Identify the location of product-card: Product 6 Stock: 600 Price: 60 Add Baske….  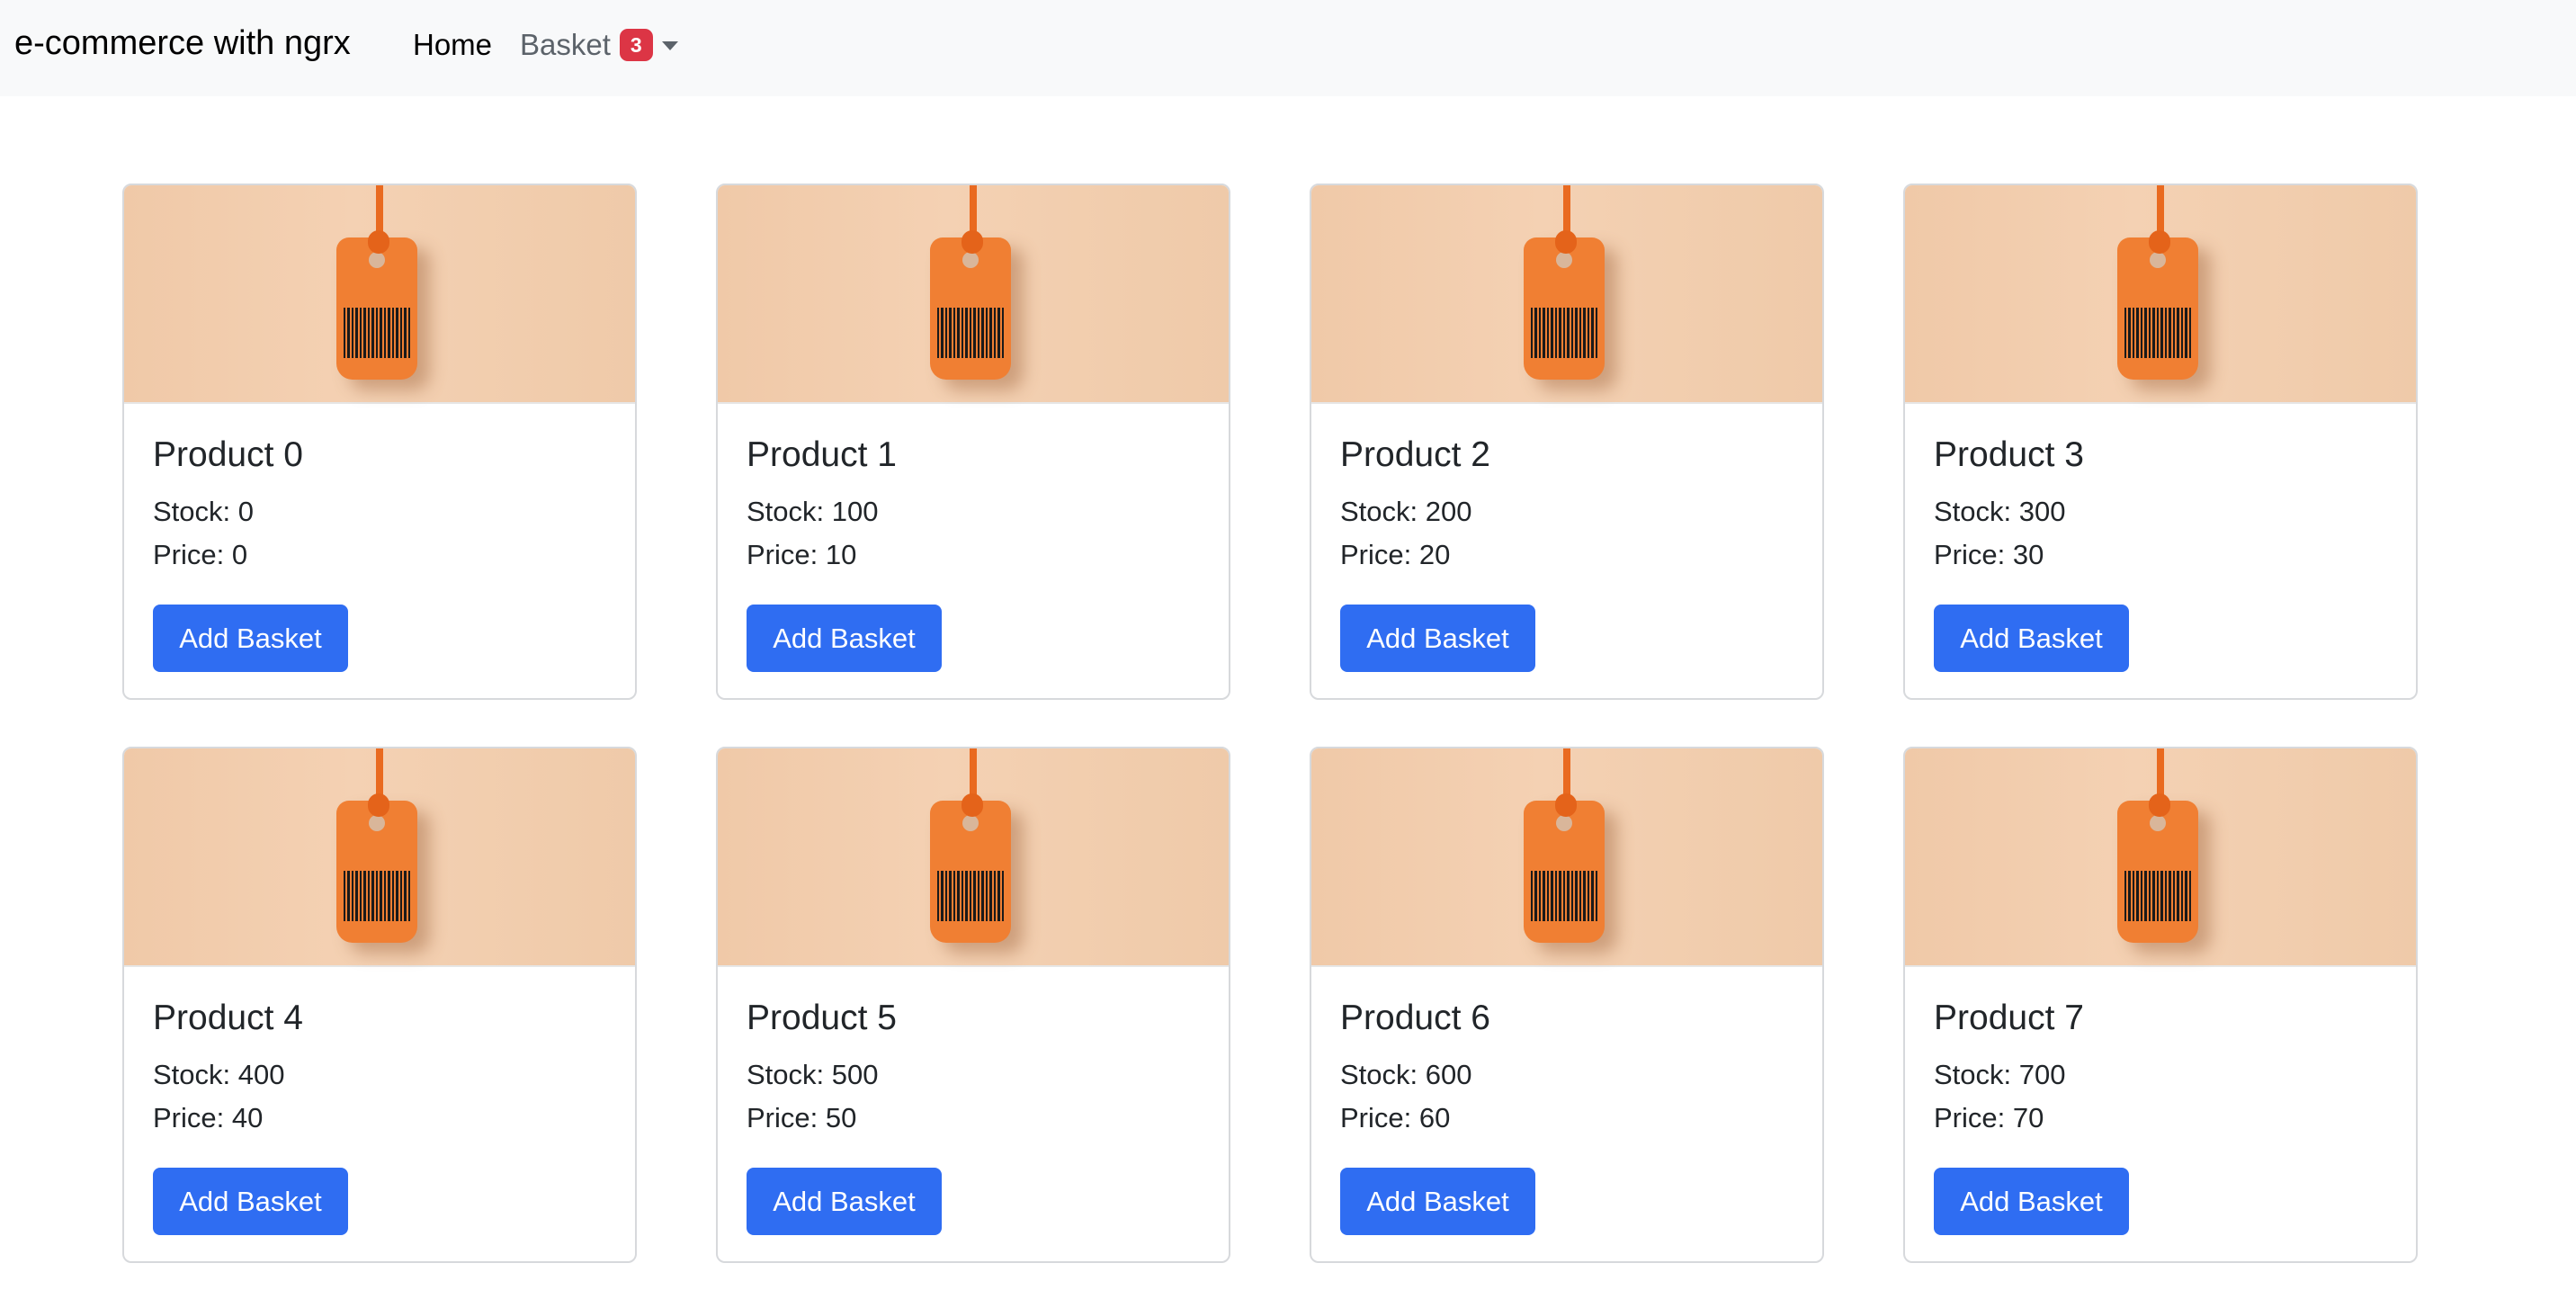
(1567, 1005).